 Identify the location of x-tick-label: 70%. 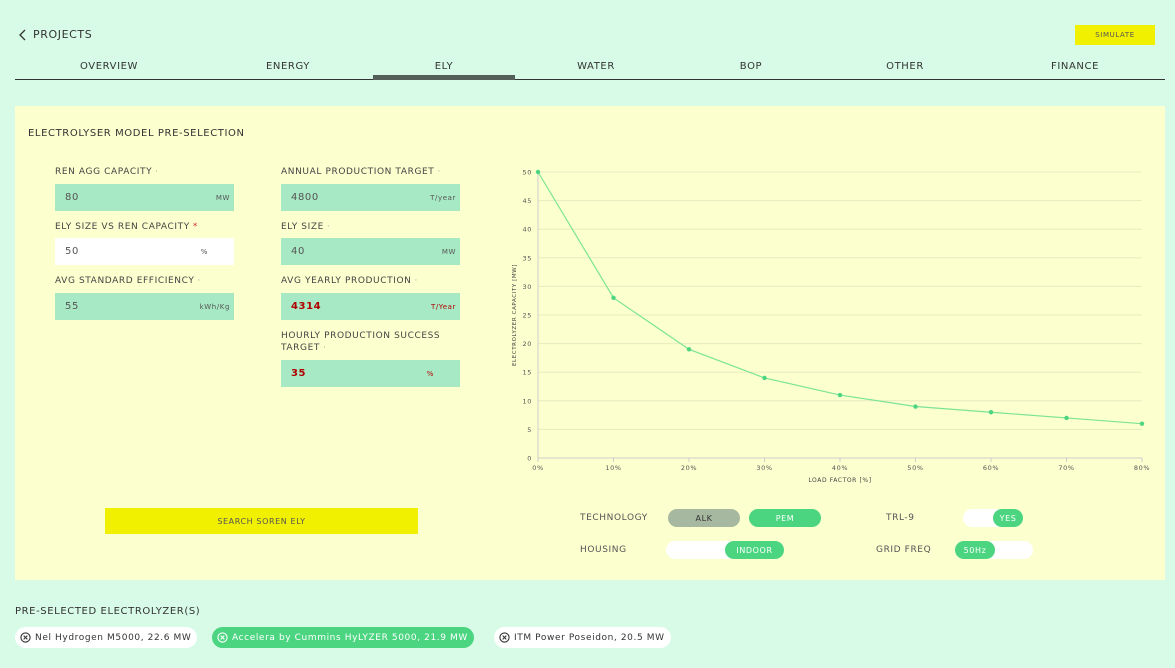
(1066, 468).